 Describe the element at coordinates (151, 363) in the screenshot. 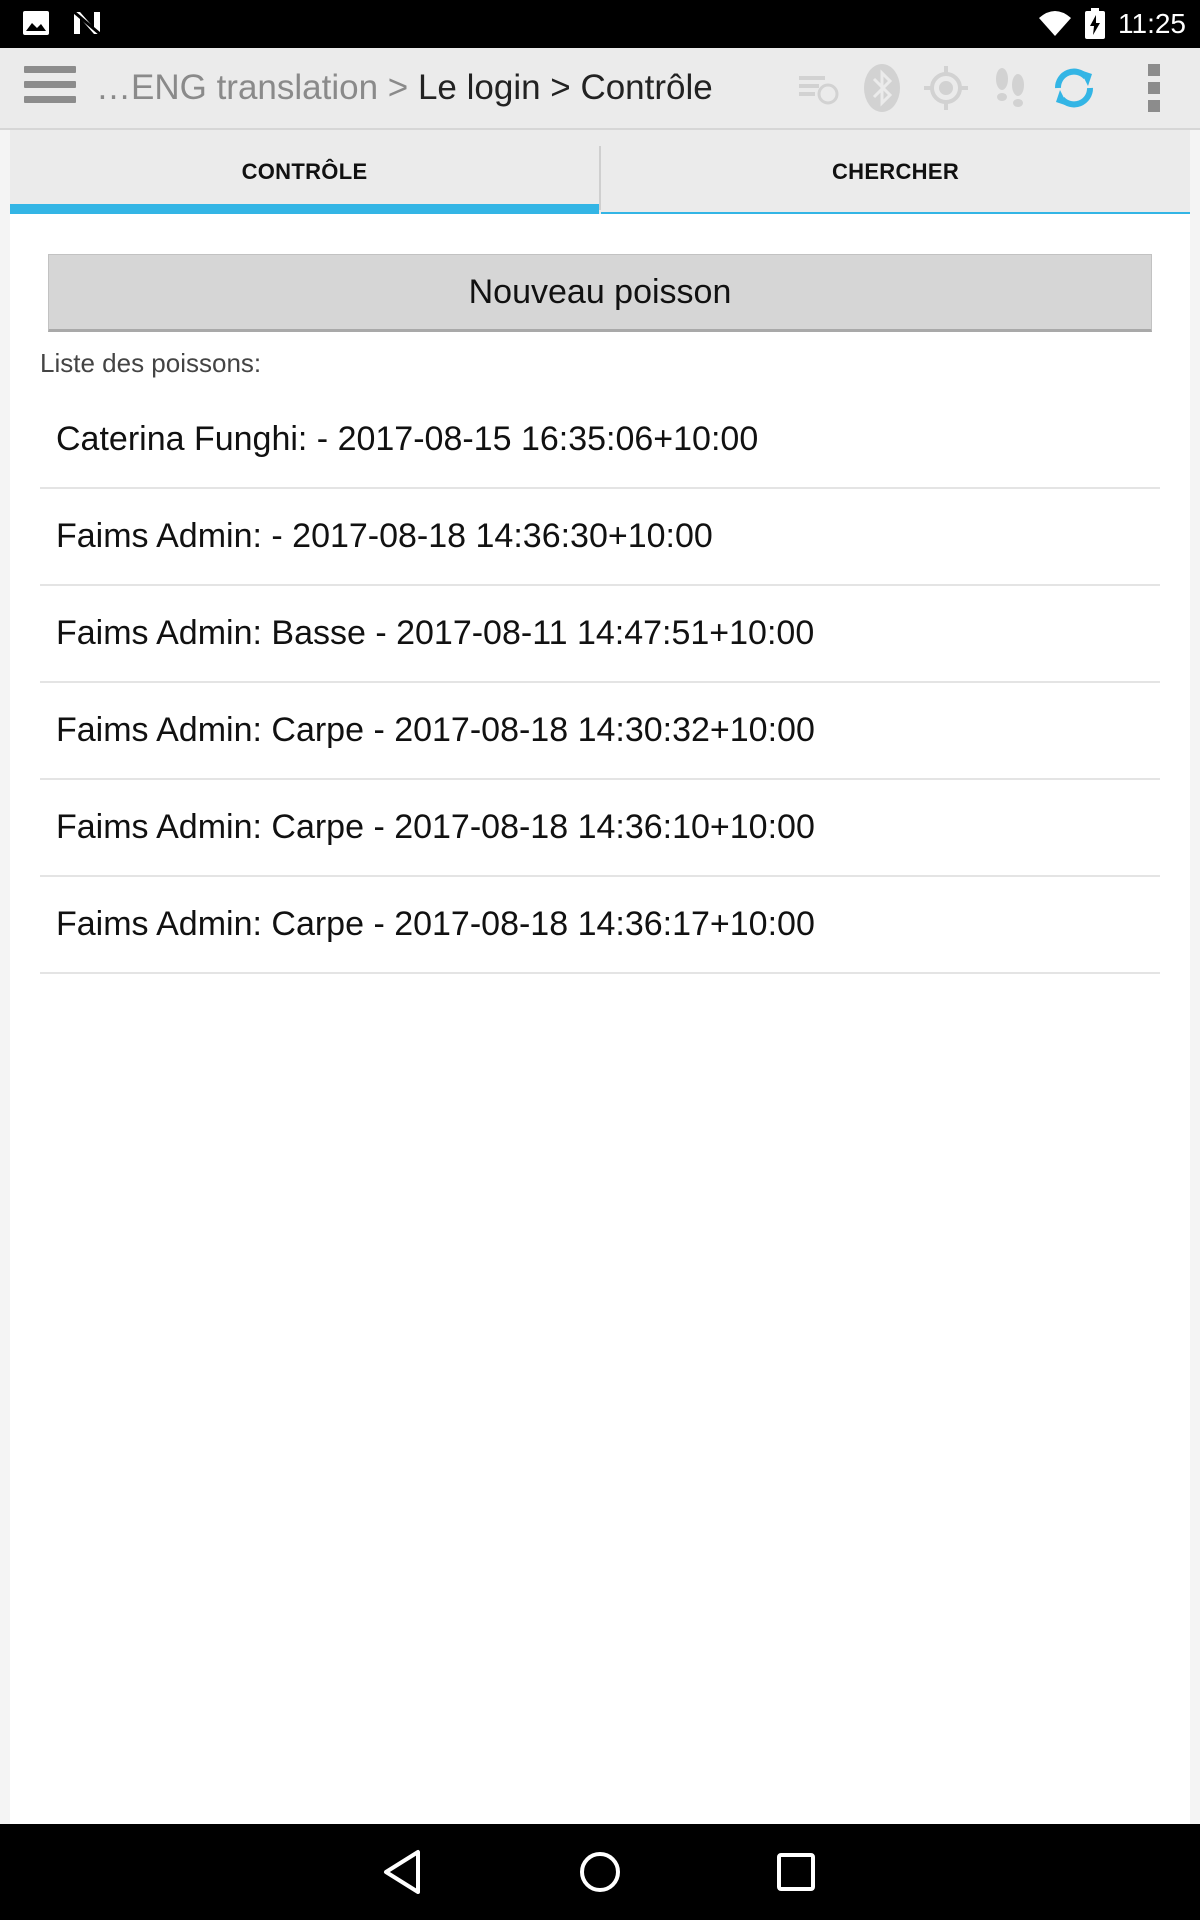

I see `list-label: Liste des poissons:` at that location.